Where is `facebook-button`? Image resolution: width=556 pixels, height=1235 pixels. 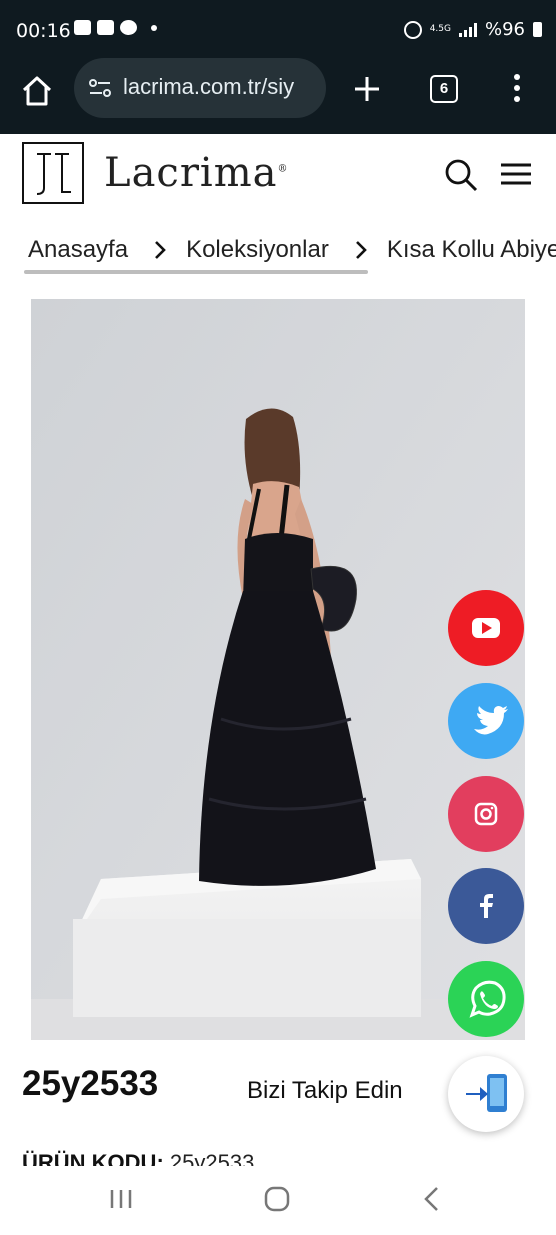 facebook-button is located at coordinates (486, 906).